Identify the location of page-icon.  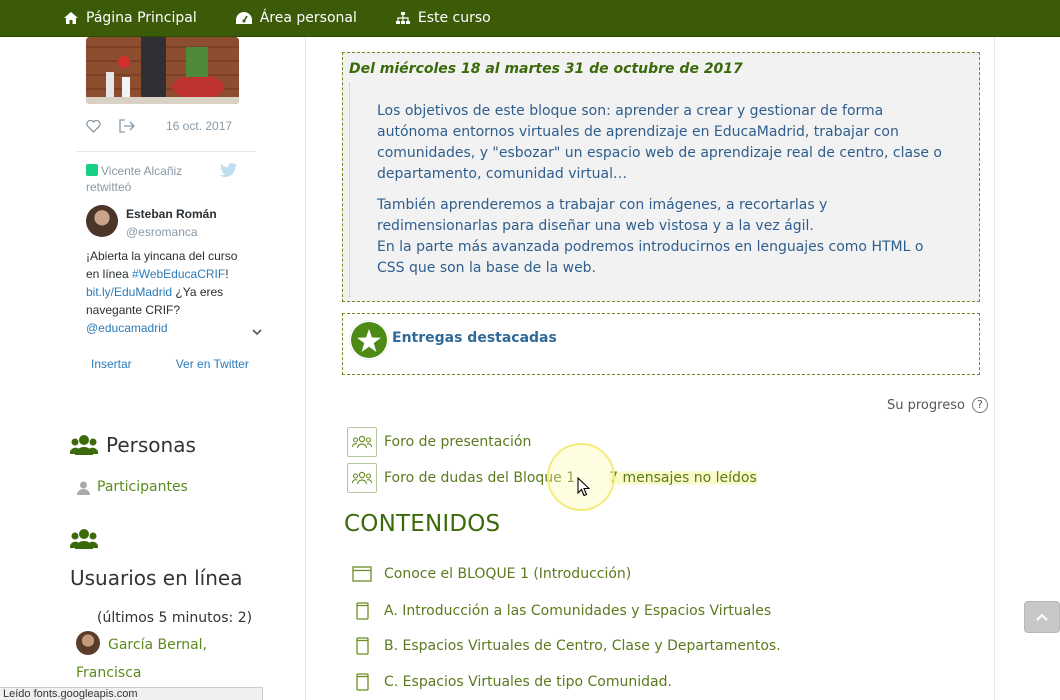
(362, 574).